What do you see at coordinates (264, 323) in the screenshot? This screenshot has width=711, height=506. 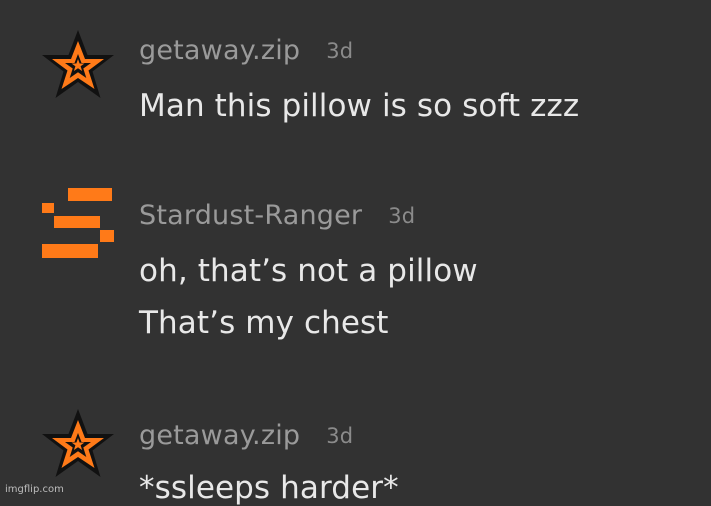 I see `comment-text: That’s my chest` at bounding box center [264, 323].